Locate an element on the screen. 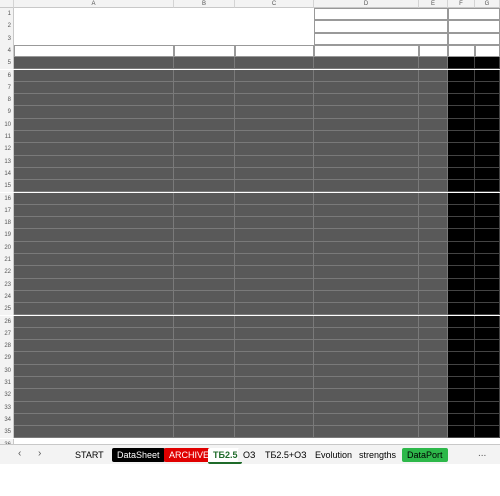  row-header: 25 is located at coordinates (7, 309).